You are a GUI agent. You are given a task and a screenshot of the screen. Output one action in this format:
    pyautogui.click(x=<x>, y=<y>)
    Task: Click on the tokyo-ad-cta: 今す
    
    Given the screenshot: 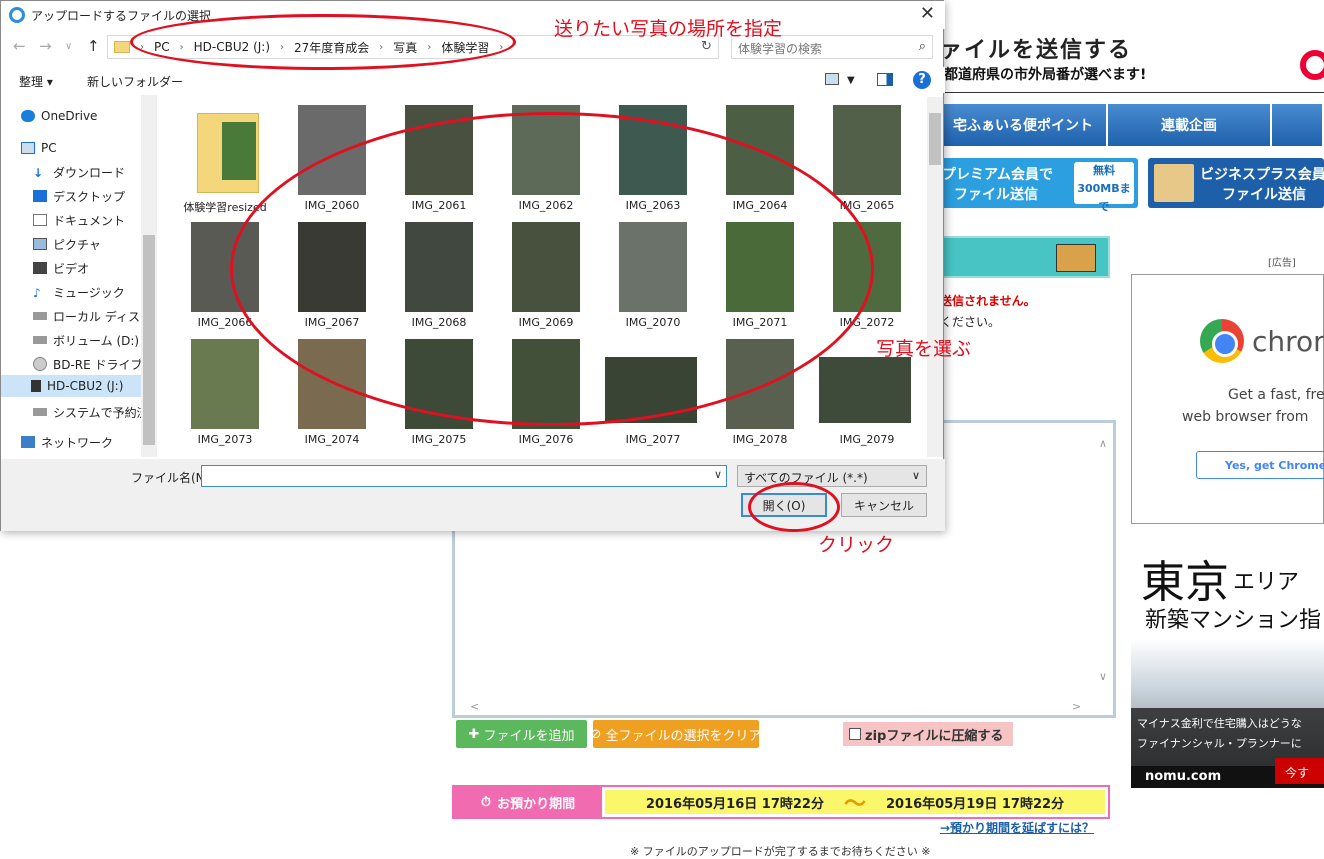 What is the action you would take?
    pyautogui.click(x=1299, y=771)
    